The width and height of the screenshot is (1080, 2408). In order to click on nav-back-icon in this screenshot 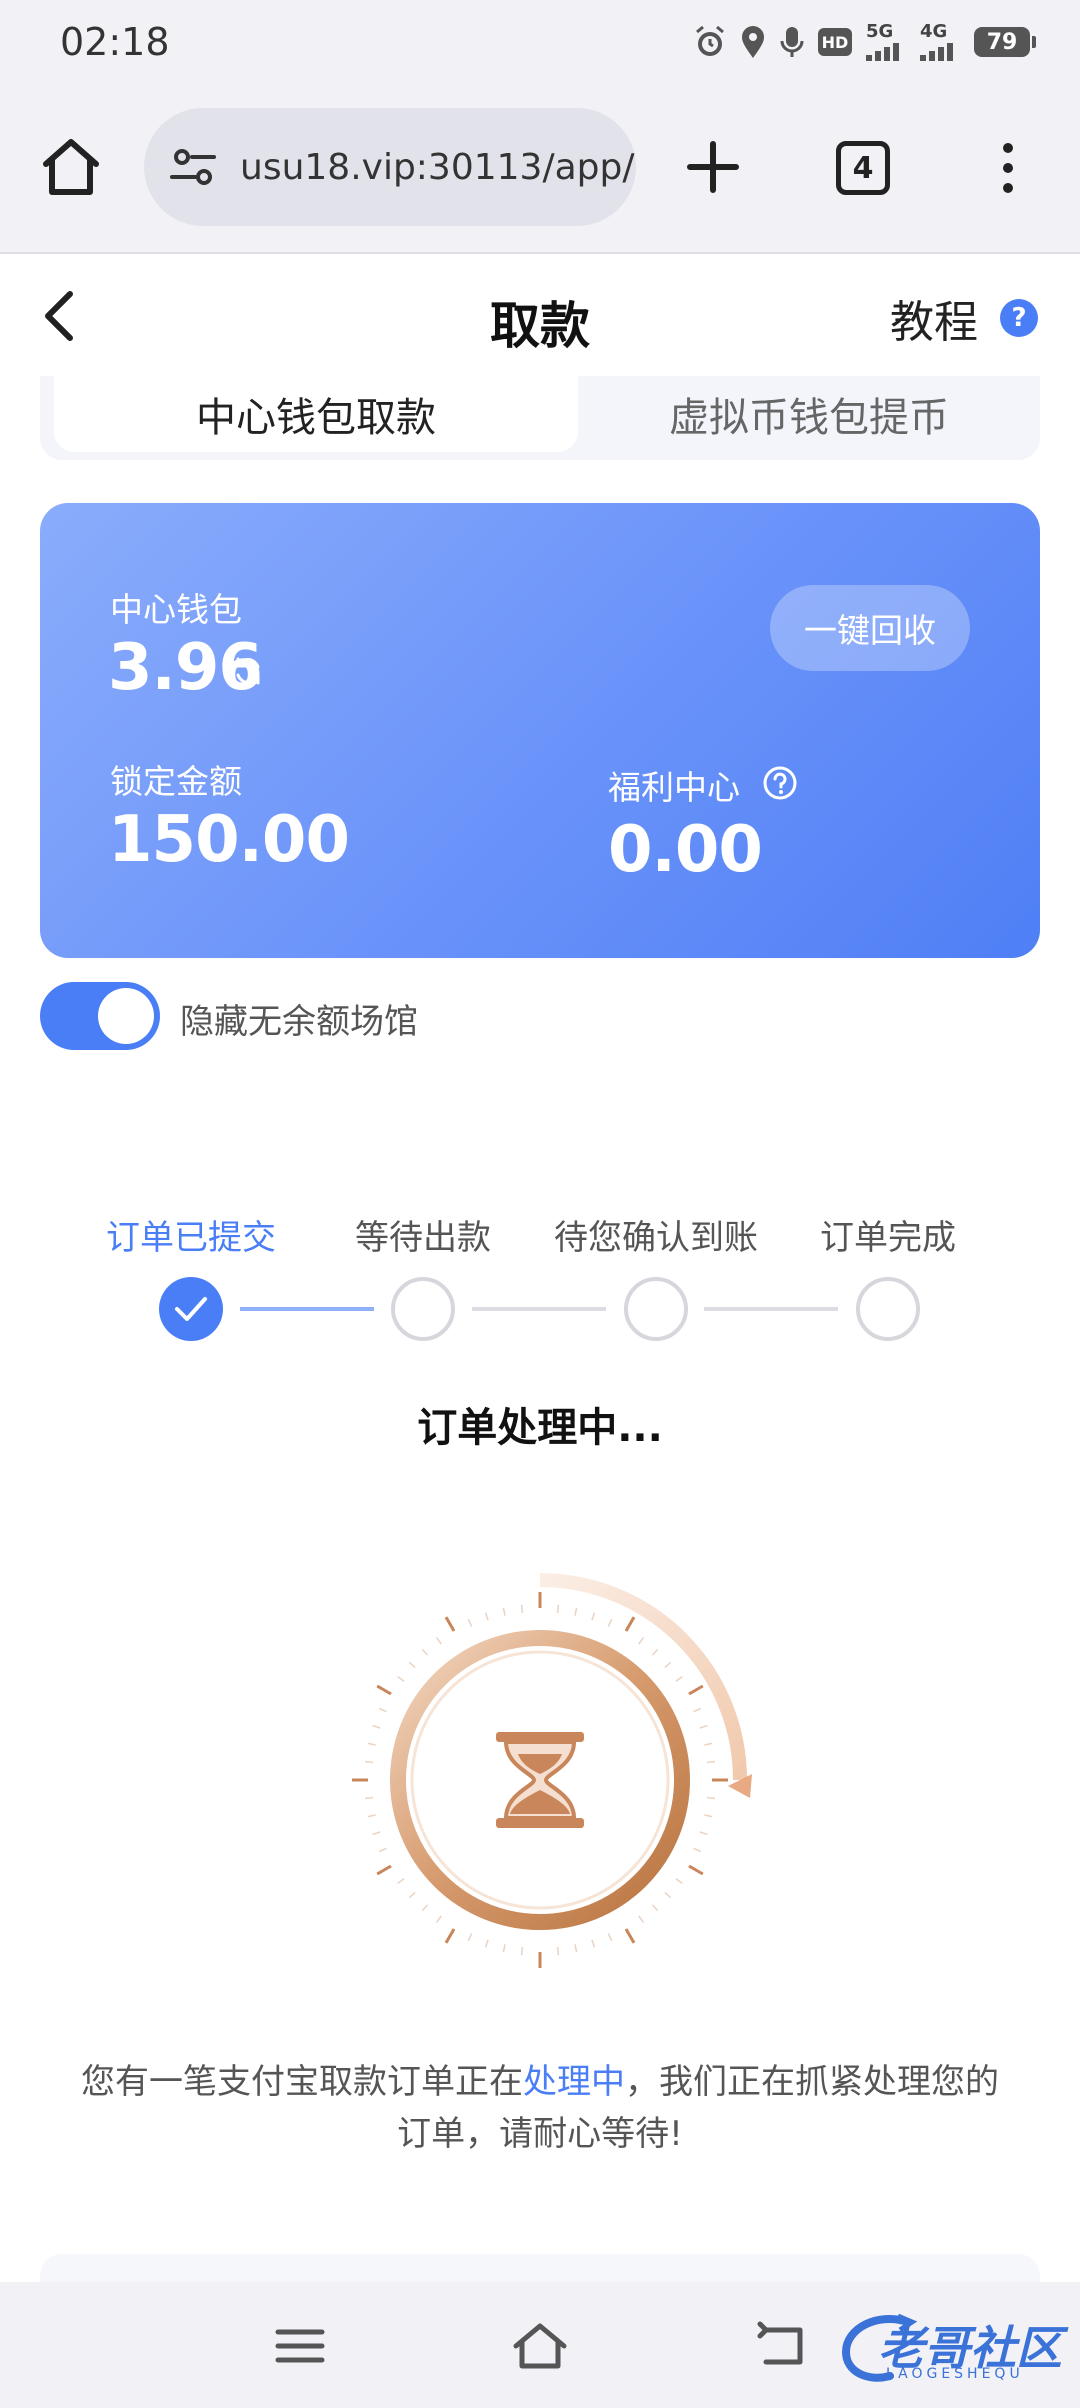, I will do `click(782, 2346)`.